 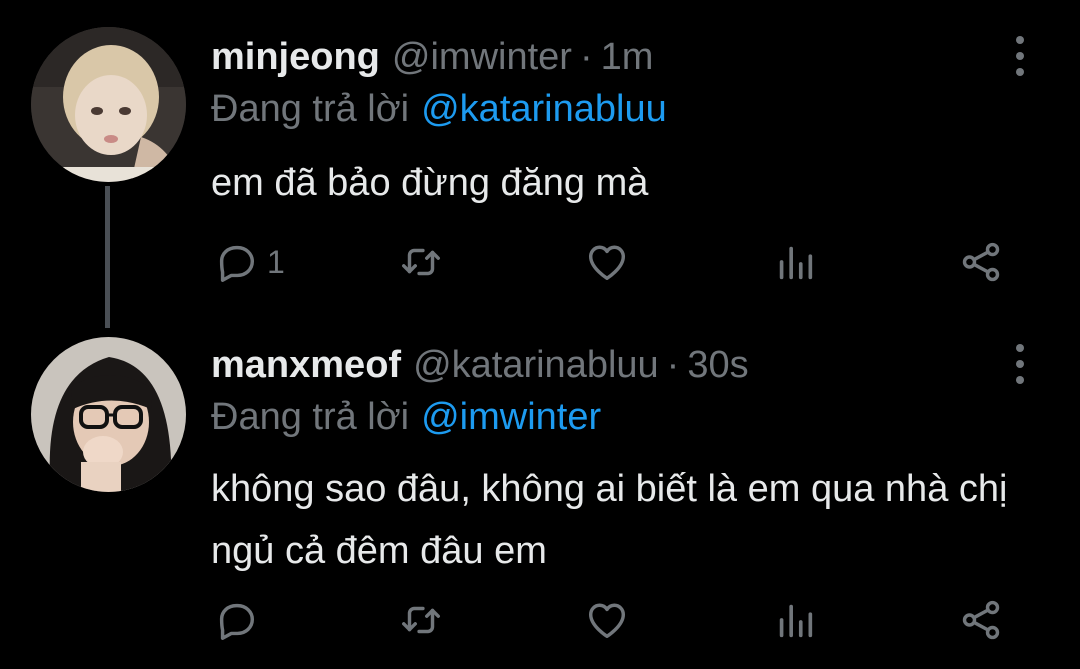 I want to click on display-name: manxmeof, so click(x=306, y=365).